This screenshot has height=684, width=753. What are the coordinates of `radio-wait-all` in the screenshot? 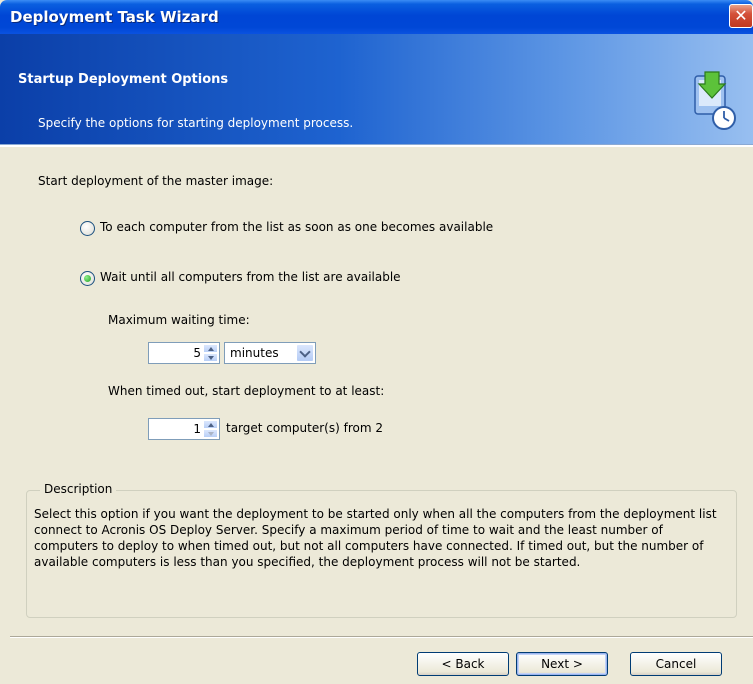 It's located at (87, 278).